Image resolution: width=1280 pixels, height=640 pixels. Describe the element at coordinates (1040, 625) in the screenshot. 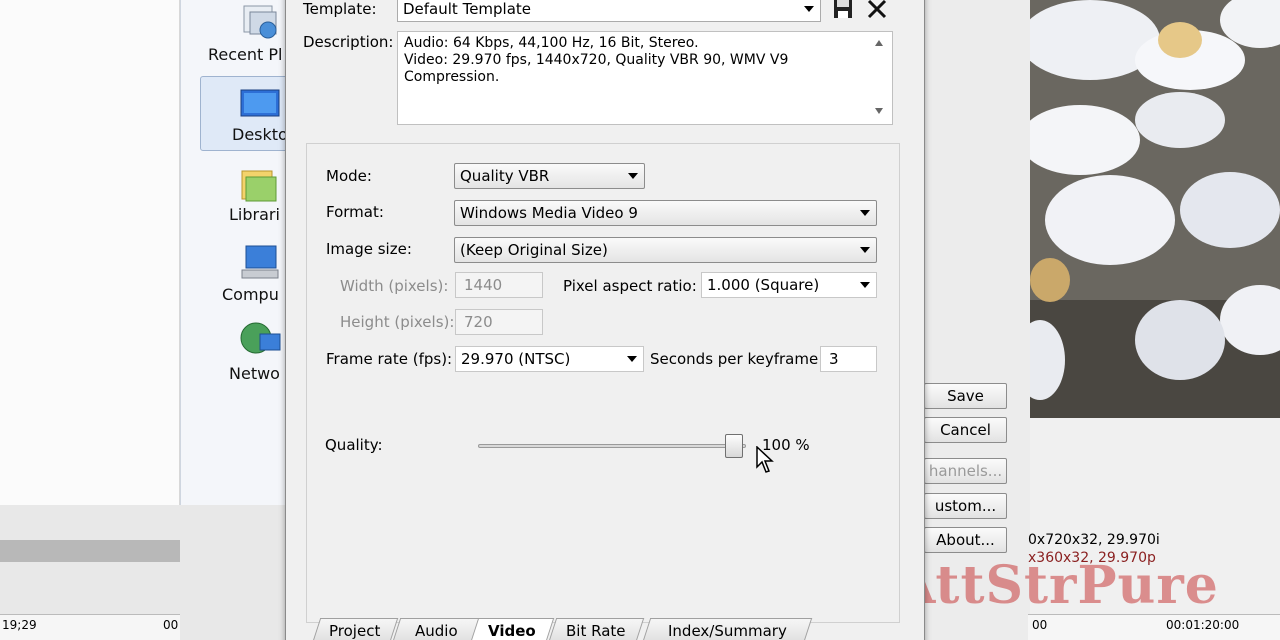

I see `right-ruler-start: 00` at that location.